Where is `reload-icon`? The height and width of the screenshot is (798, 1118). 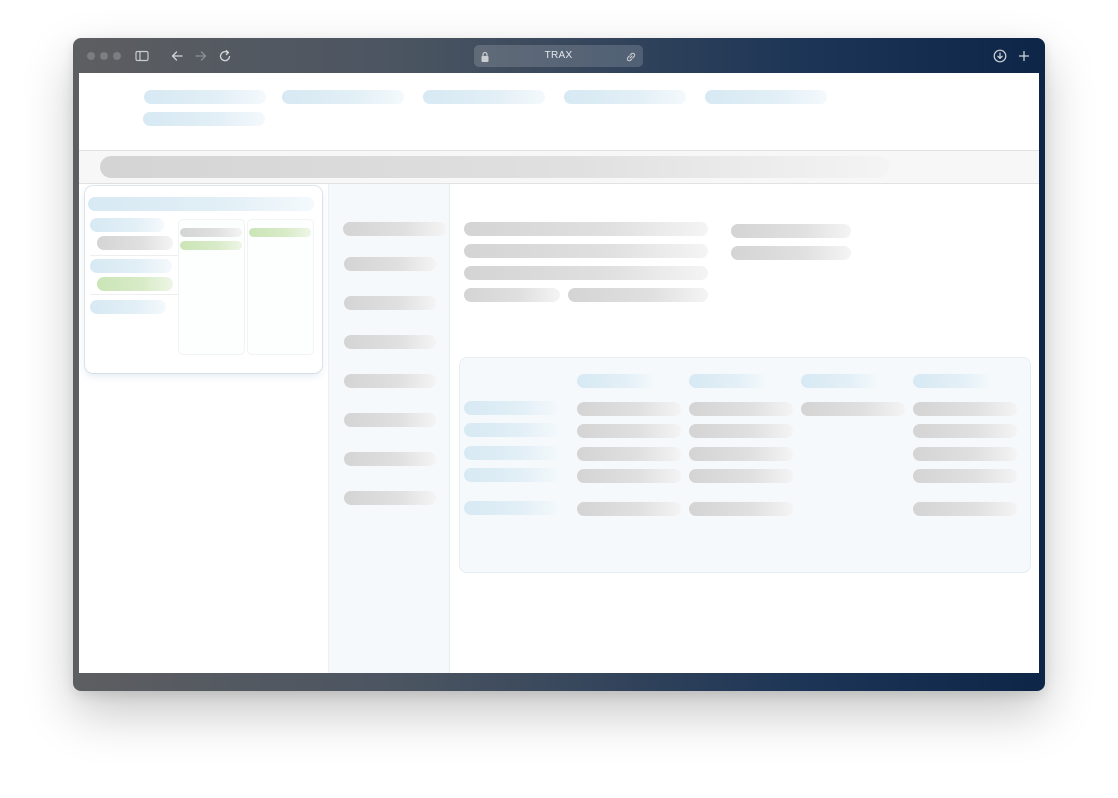 reload-icon is located at coordinates (225, 56).